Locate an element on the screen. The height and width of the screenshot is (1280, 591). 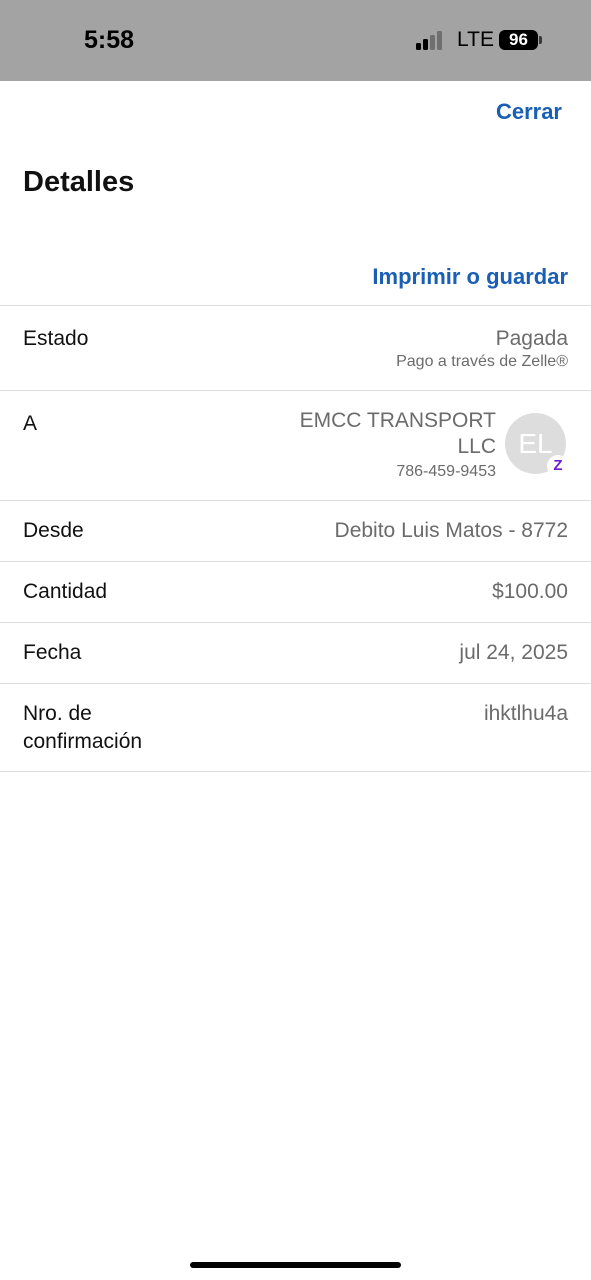
home-indicator is located at coordinates (295, 1265).